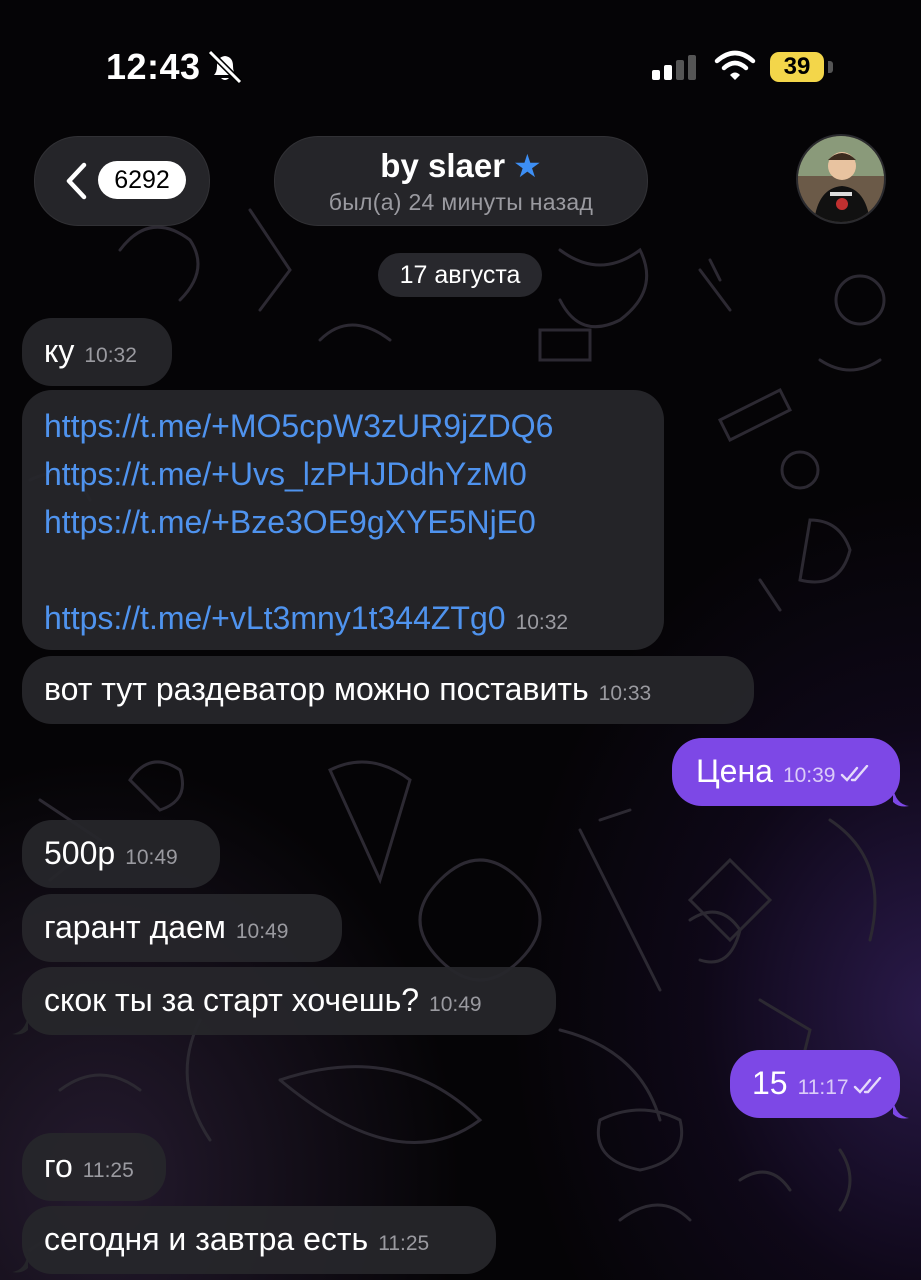  I want to click on message-time: 11:17, so click(823, 1087).